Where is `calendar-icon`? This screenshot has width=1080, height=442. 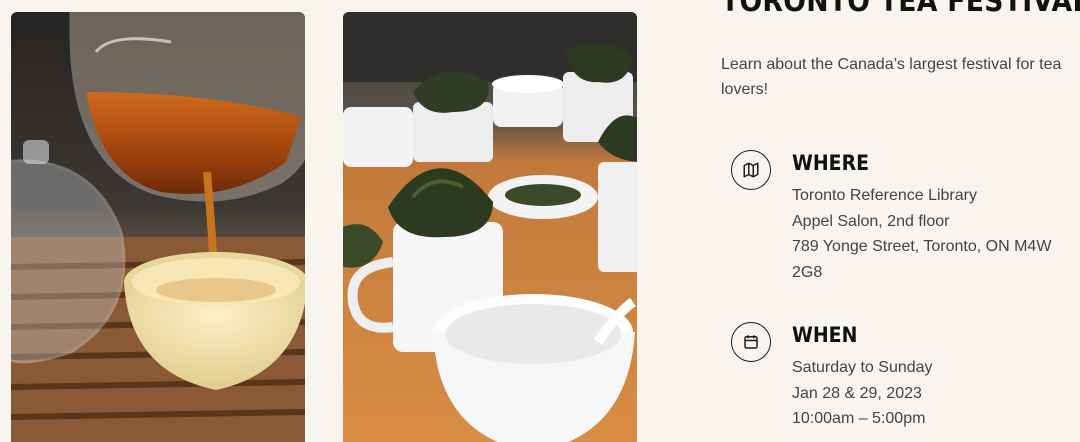 calendar-icon is located at coordinates (751, 342).